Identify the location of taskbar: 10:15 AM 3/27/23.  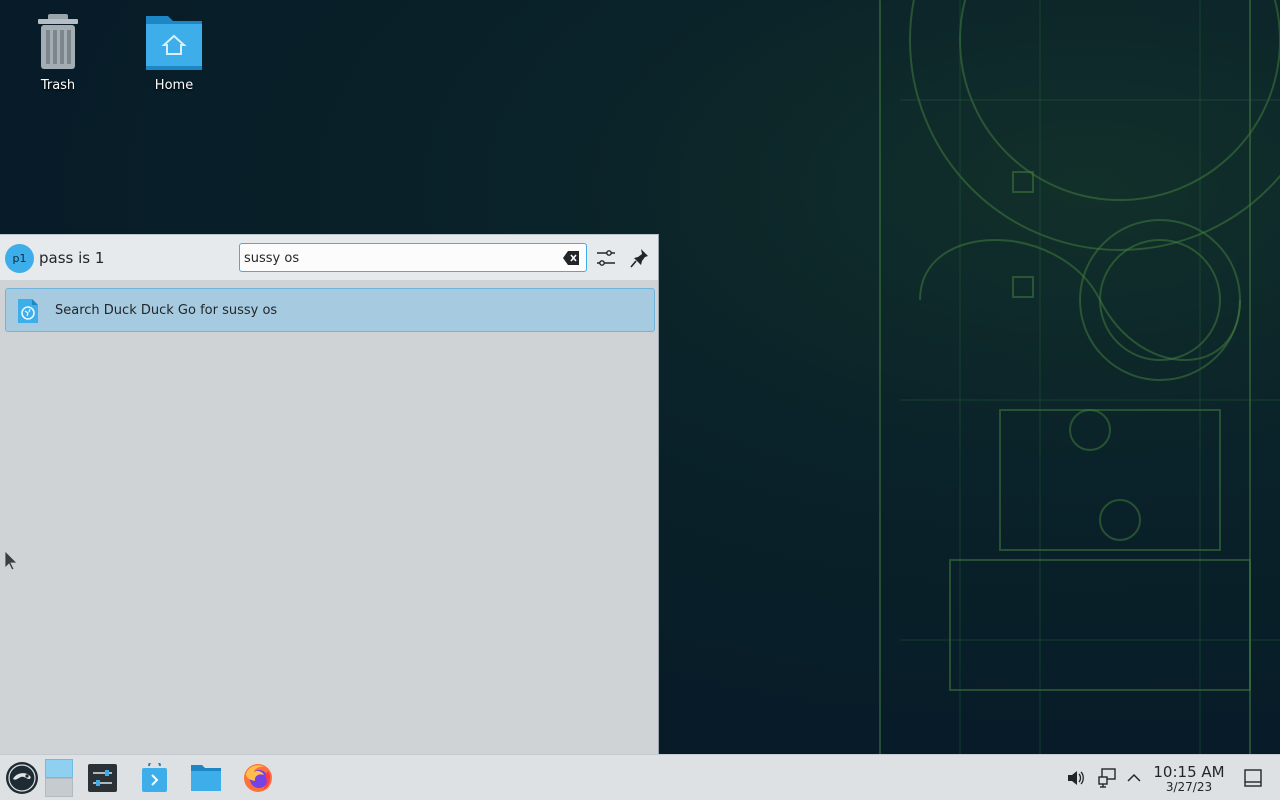
(640, 777).